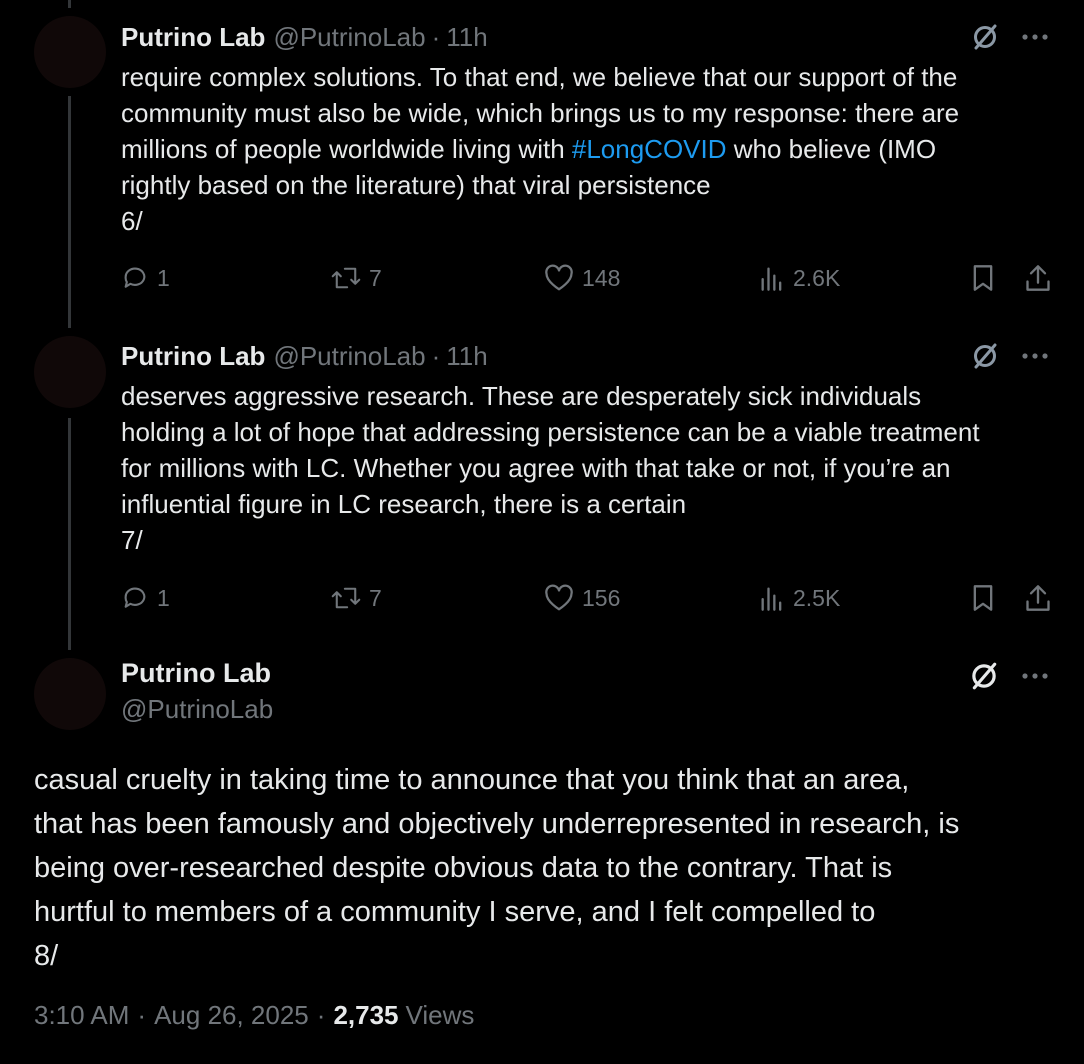 This screenshot has width=1084, height=1064. Describe the element at coordinates (366, 1015) in the screenshot. I see `views-total: 2,735` at that location.